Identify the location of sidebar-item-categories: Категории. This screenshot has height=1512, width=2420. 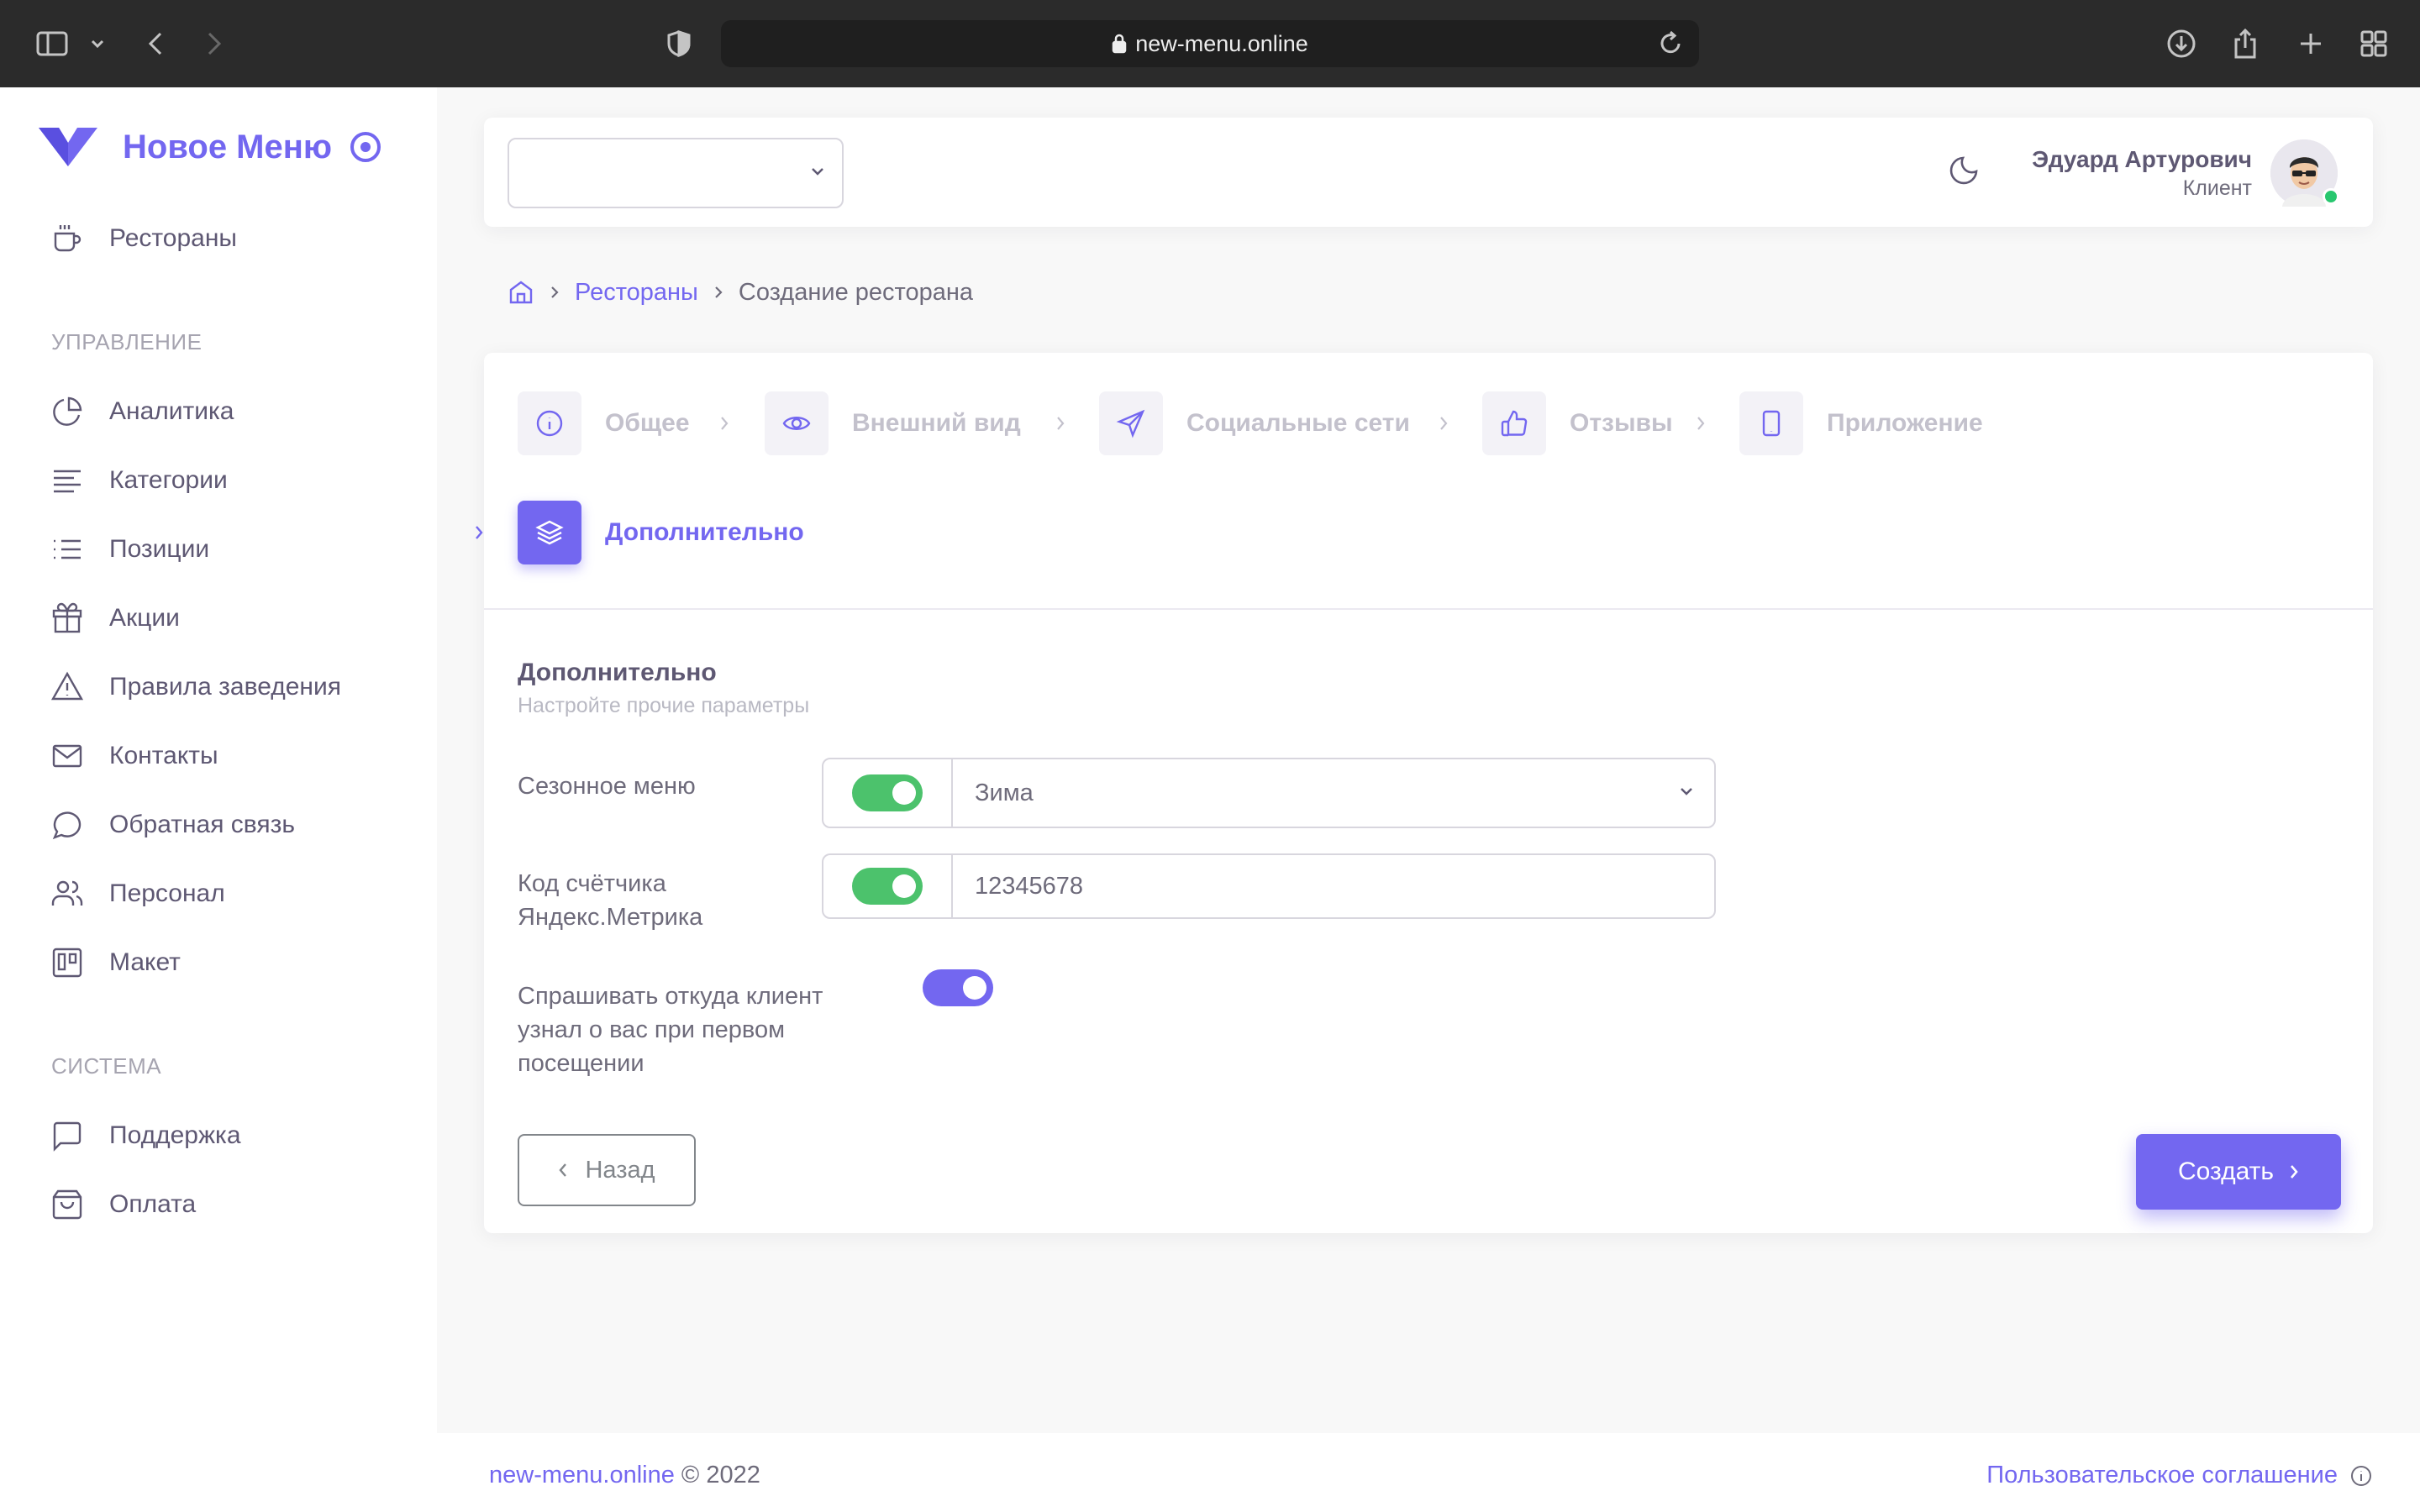
(235, 480).